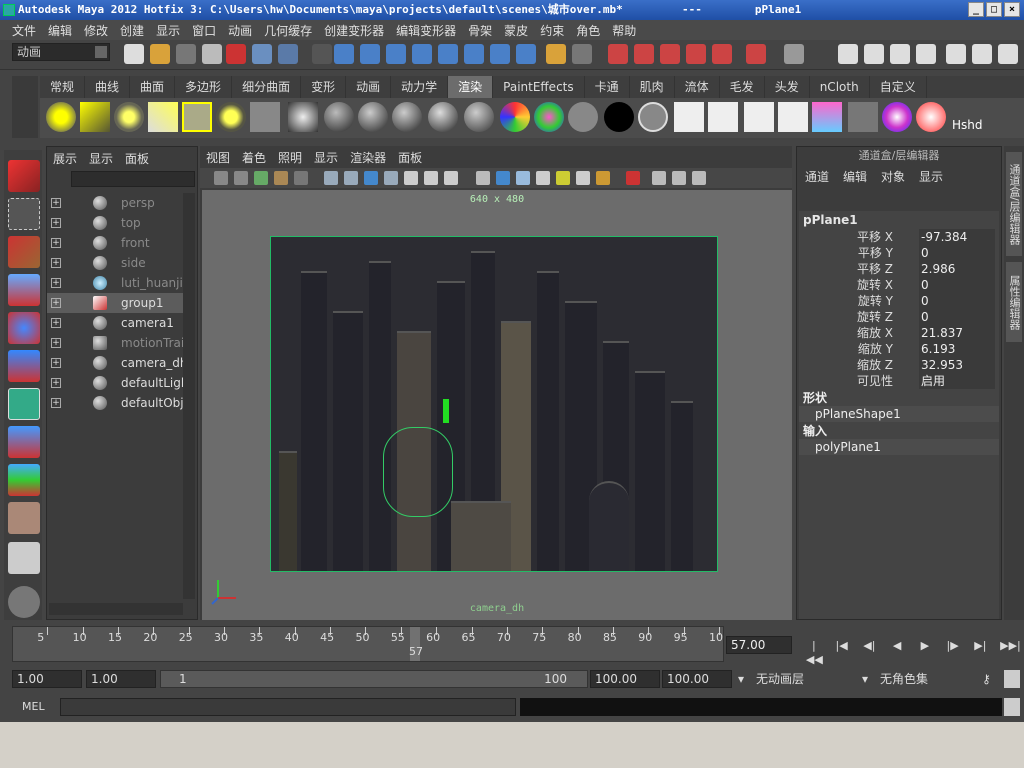 This screenshot has width=1024, height=768. Describe the element at coordinates (523, 178) in the screenshot. I see `wireframe-on-shaded-icon` at that location.